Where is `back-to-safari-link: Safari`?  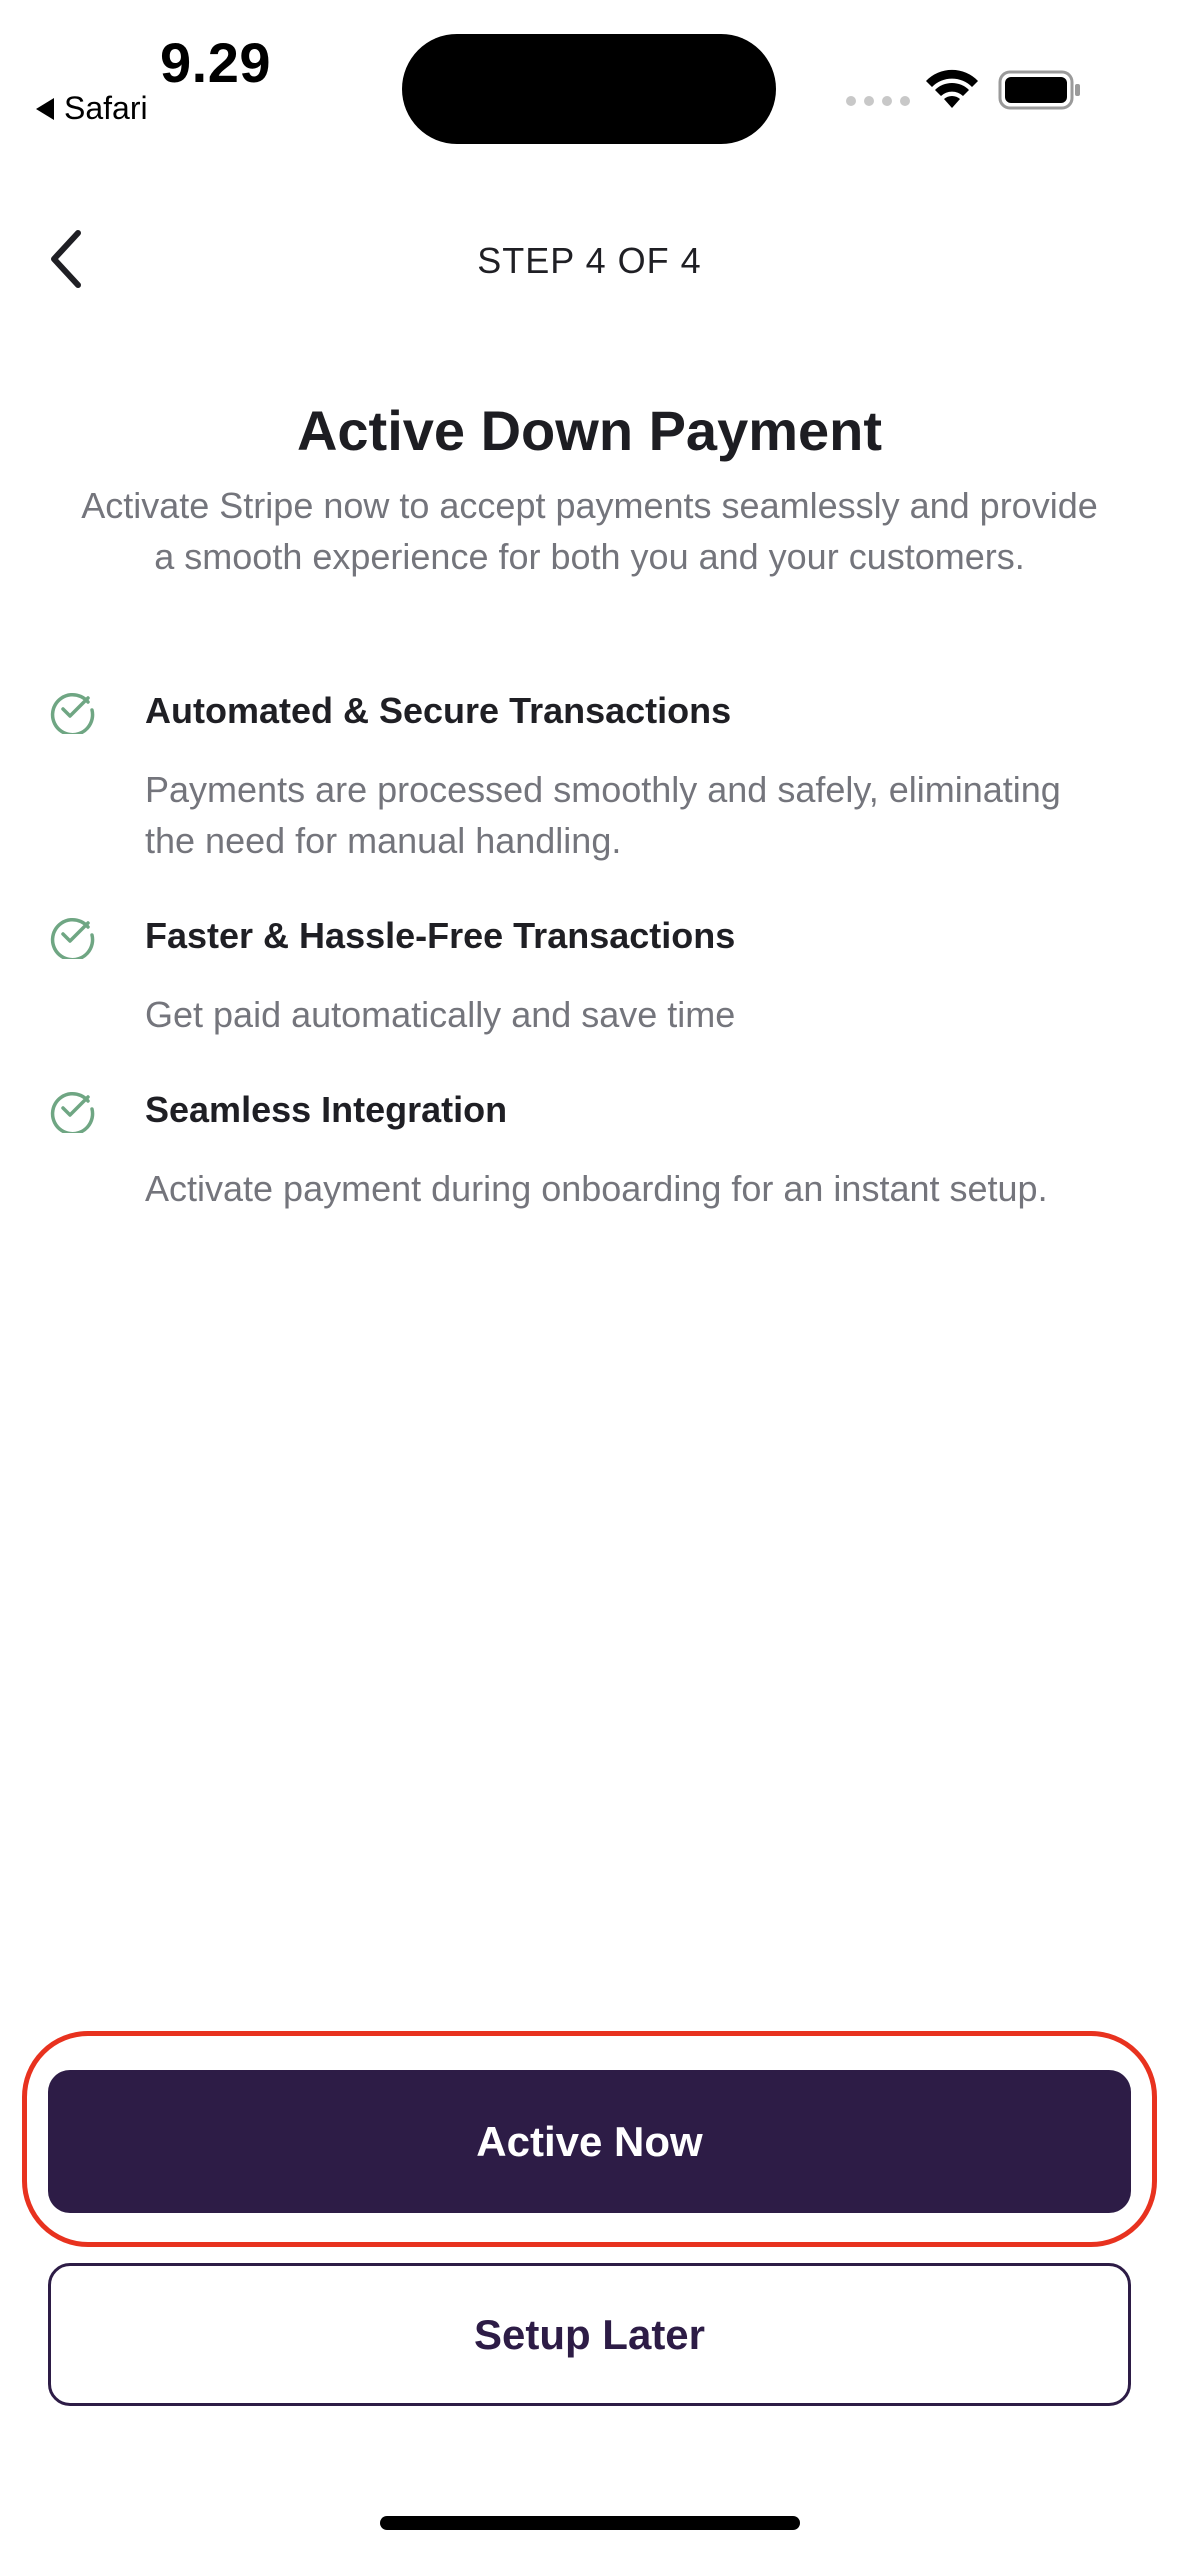
back-to-safari-link: Safari is located at coordinates (92, 108).